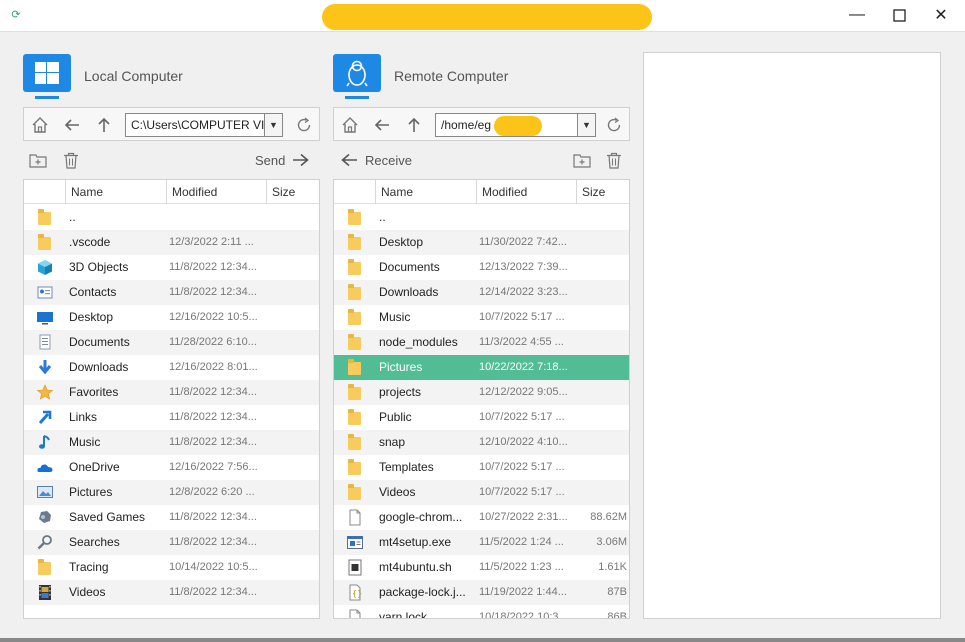  What do you see at coordinates (414, 125) in the screenshot?
I see `remote-up-button` at bounding box center [414, 125].